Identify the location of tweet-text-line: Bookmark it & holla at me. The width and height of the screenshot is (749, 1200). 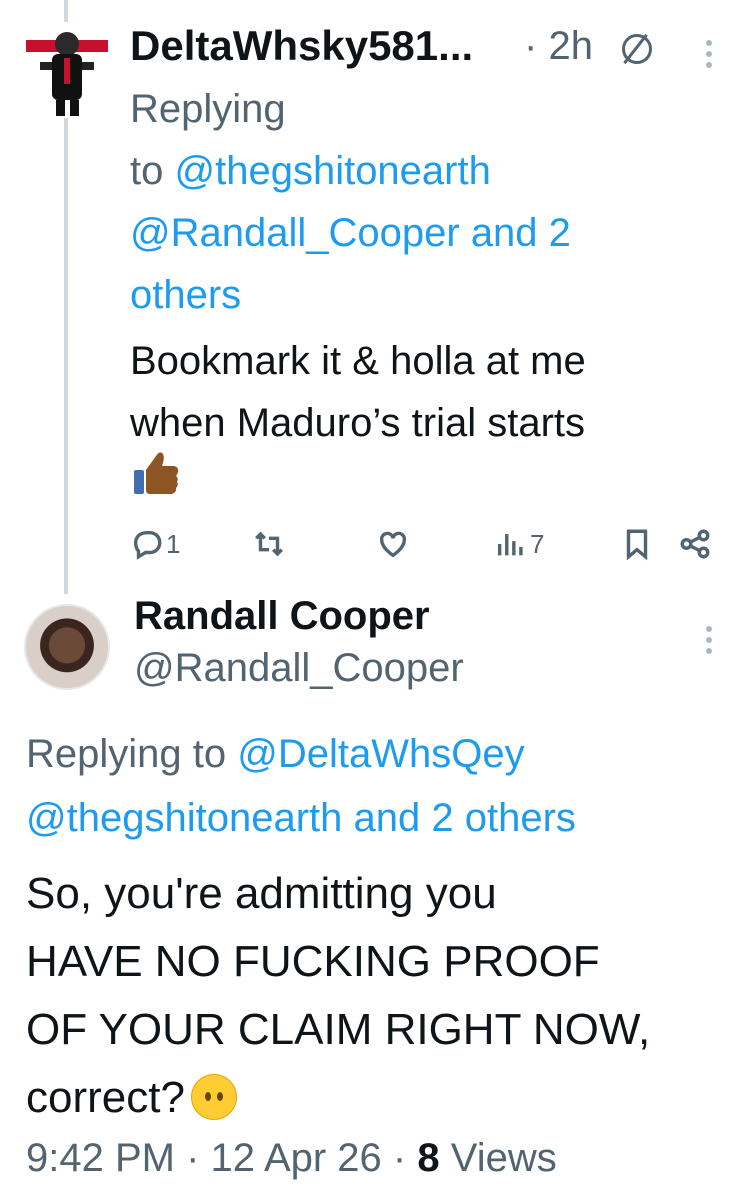
(358, 361).